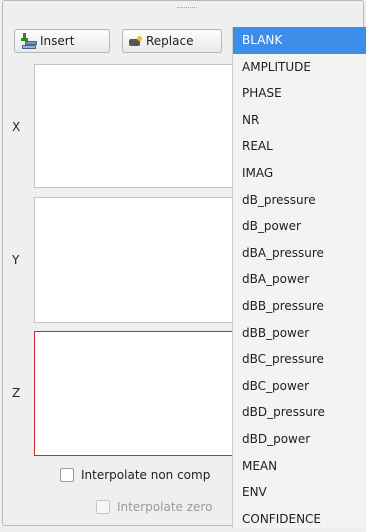 The height and width of the screenshot is (532, 366). What do you see at coordinates (299, 253) in the screenshot?
I see `dropdown-option-dba-pressure: dBA_pressure` at bounding box center [299, 253].